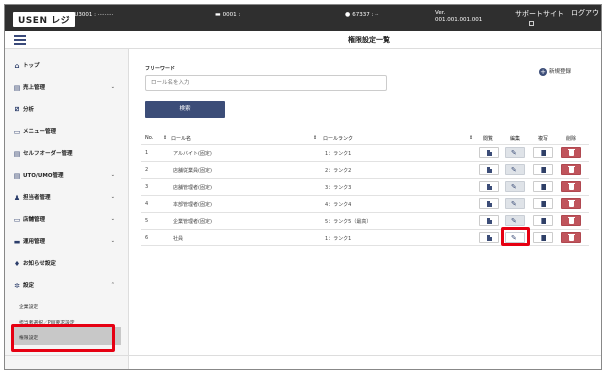 Image resolution: width=606 pixels, height=374 pixels. Describe the element at coordinates (68, 265) in the screenshot. I see `sidebar-item-notice: ♦ お知らせ設定` at that location.